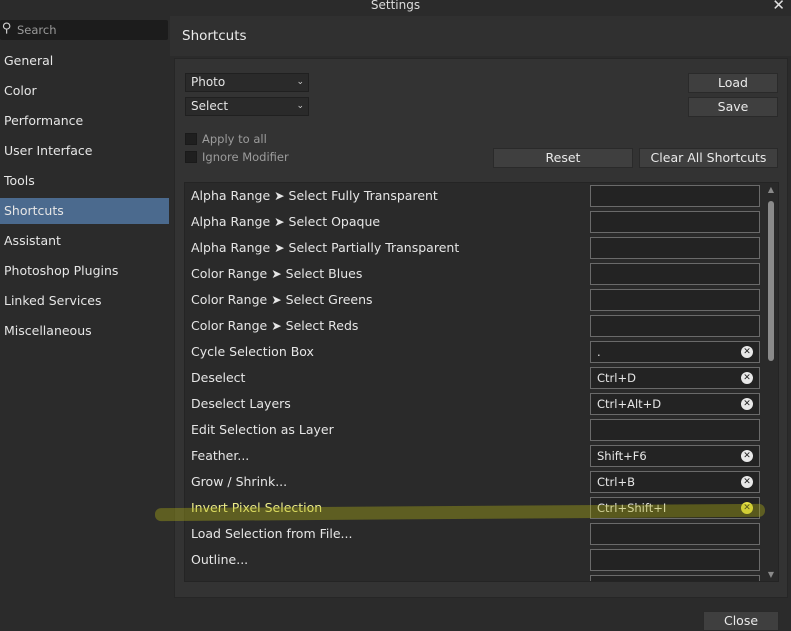 This screenshot has width=791, height=631. I want to click on sidebar-item-photoshop-plugins: Photoshop Plugins, so click(84, 271).